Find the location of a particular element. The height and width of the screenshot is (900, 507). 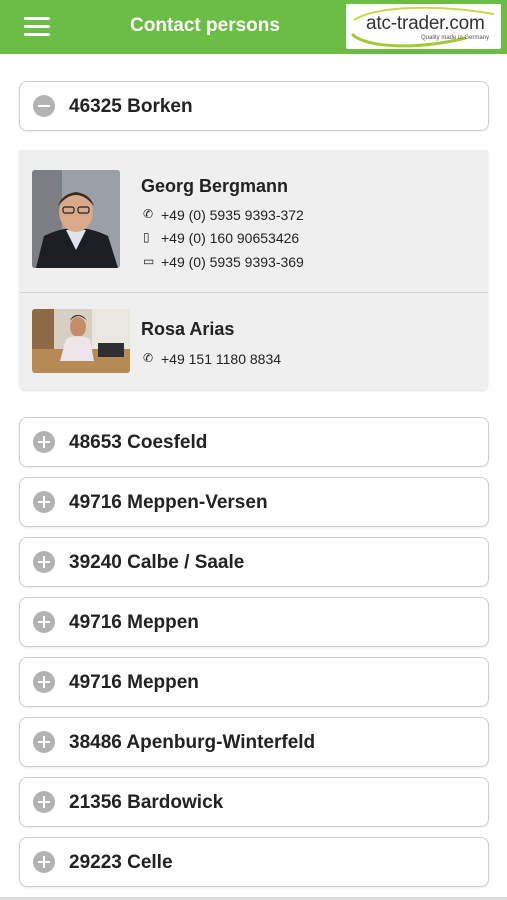

logo-text: atc-trader.com is located at coordinates (425, 23).